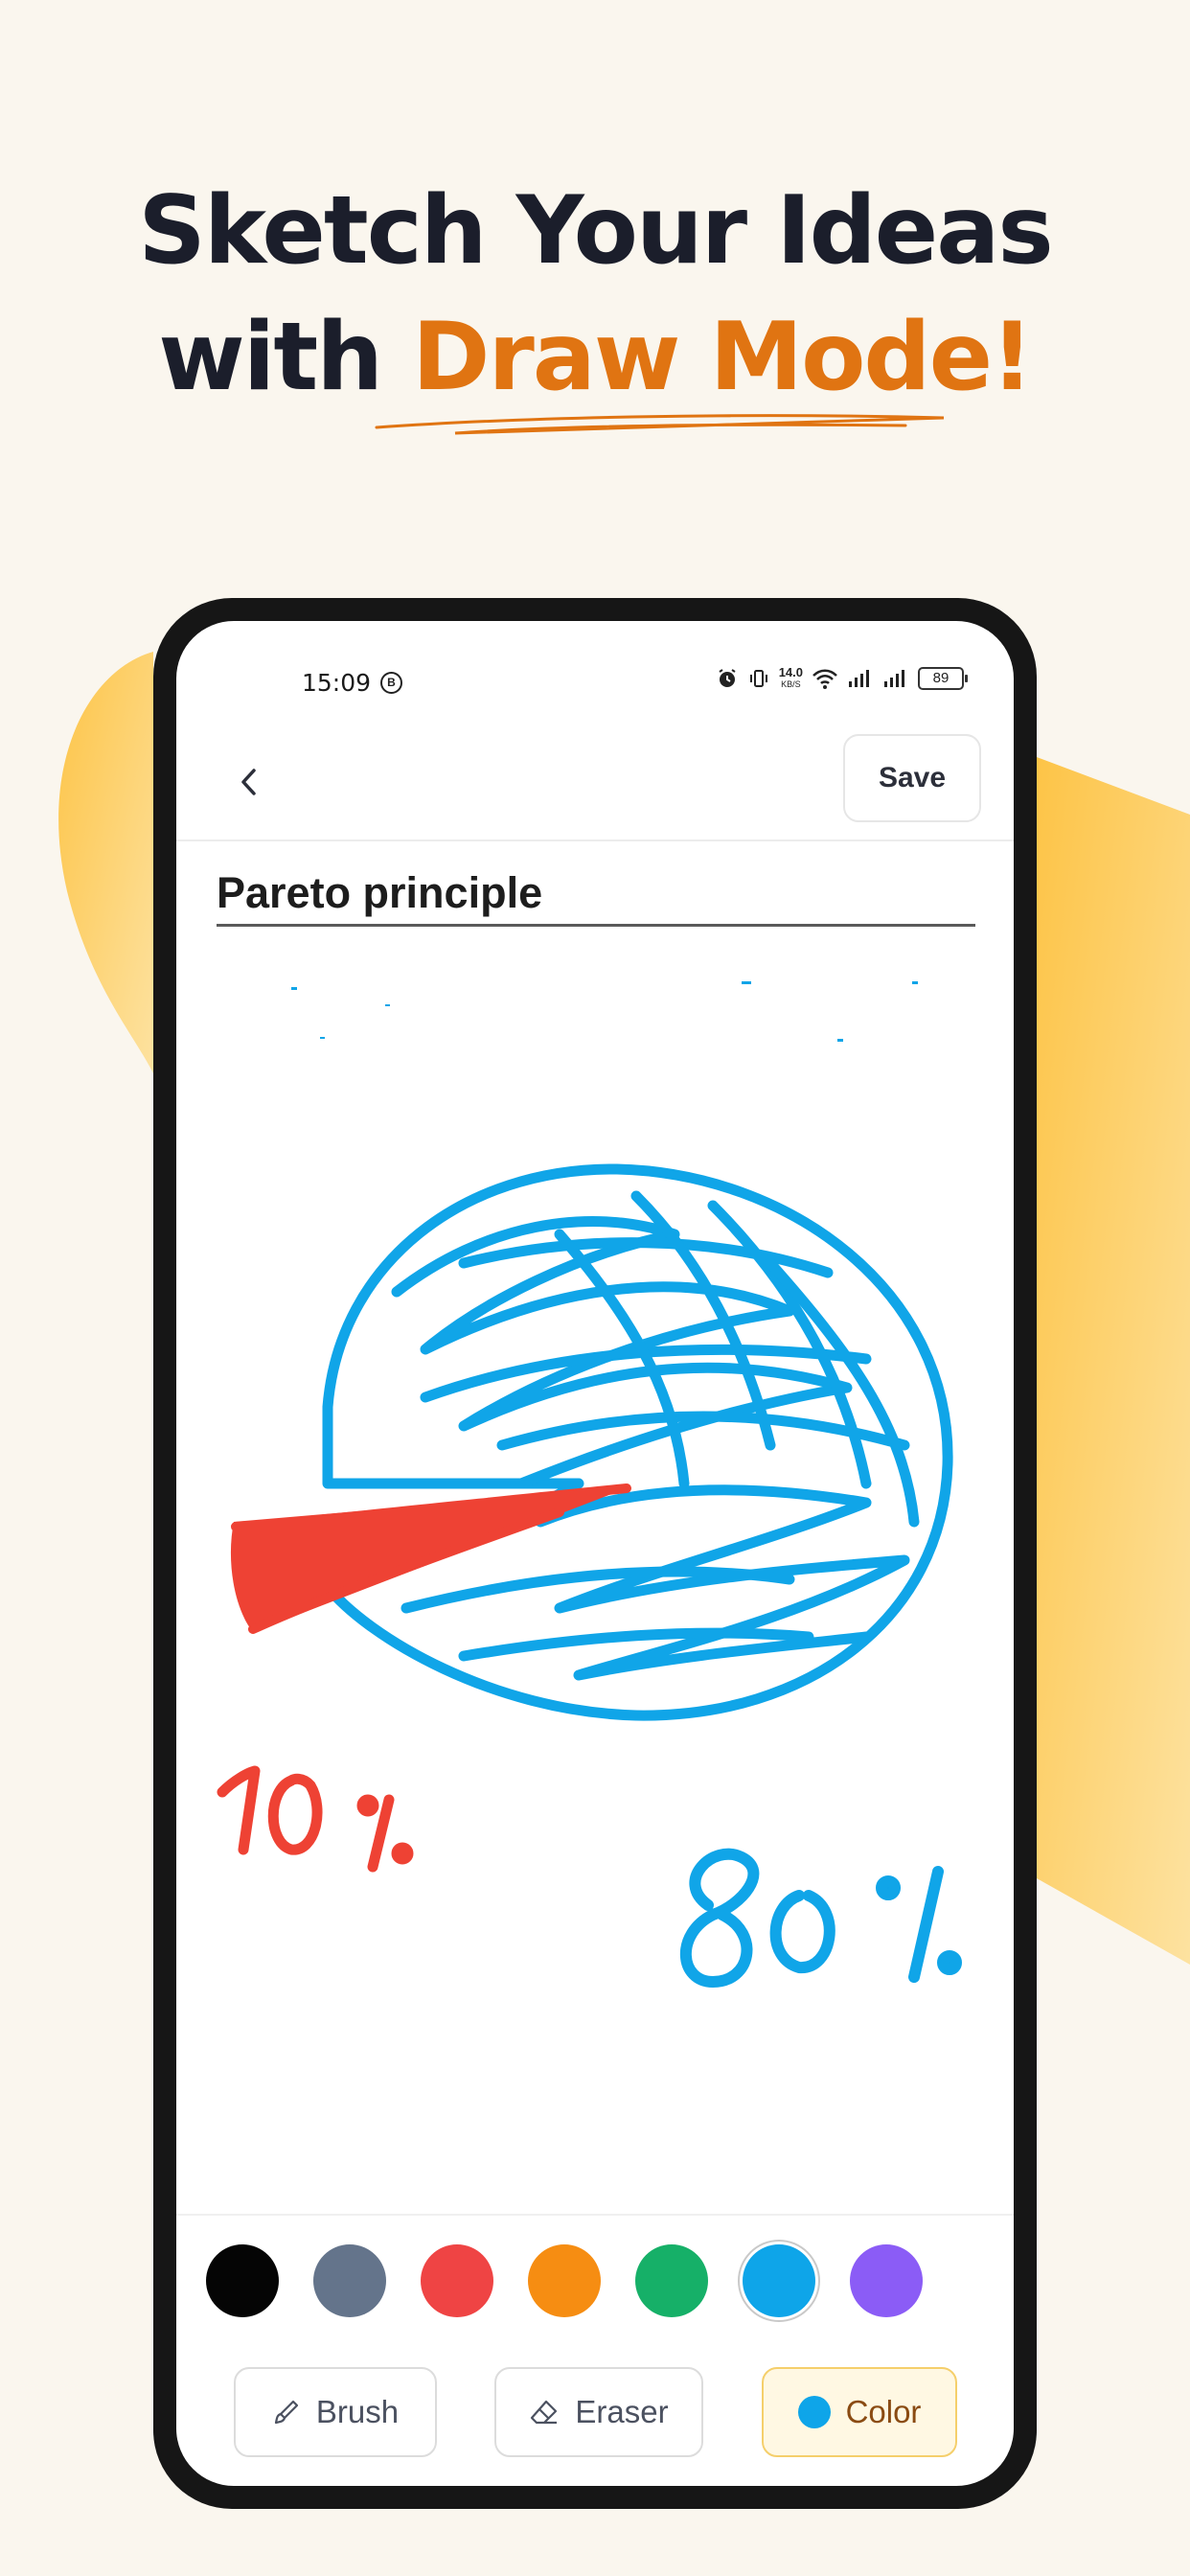 The height and width of the screenshot is (2576, 1190). Describe the element at coordinates (595, 783) in the screenshot. I see `app-bar: Save` at that location.